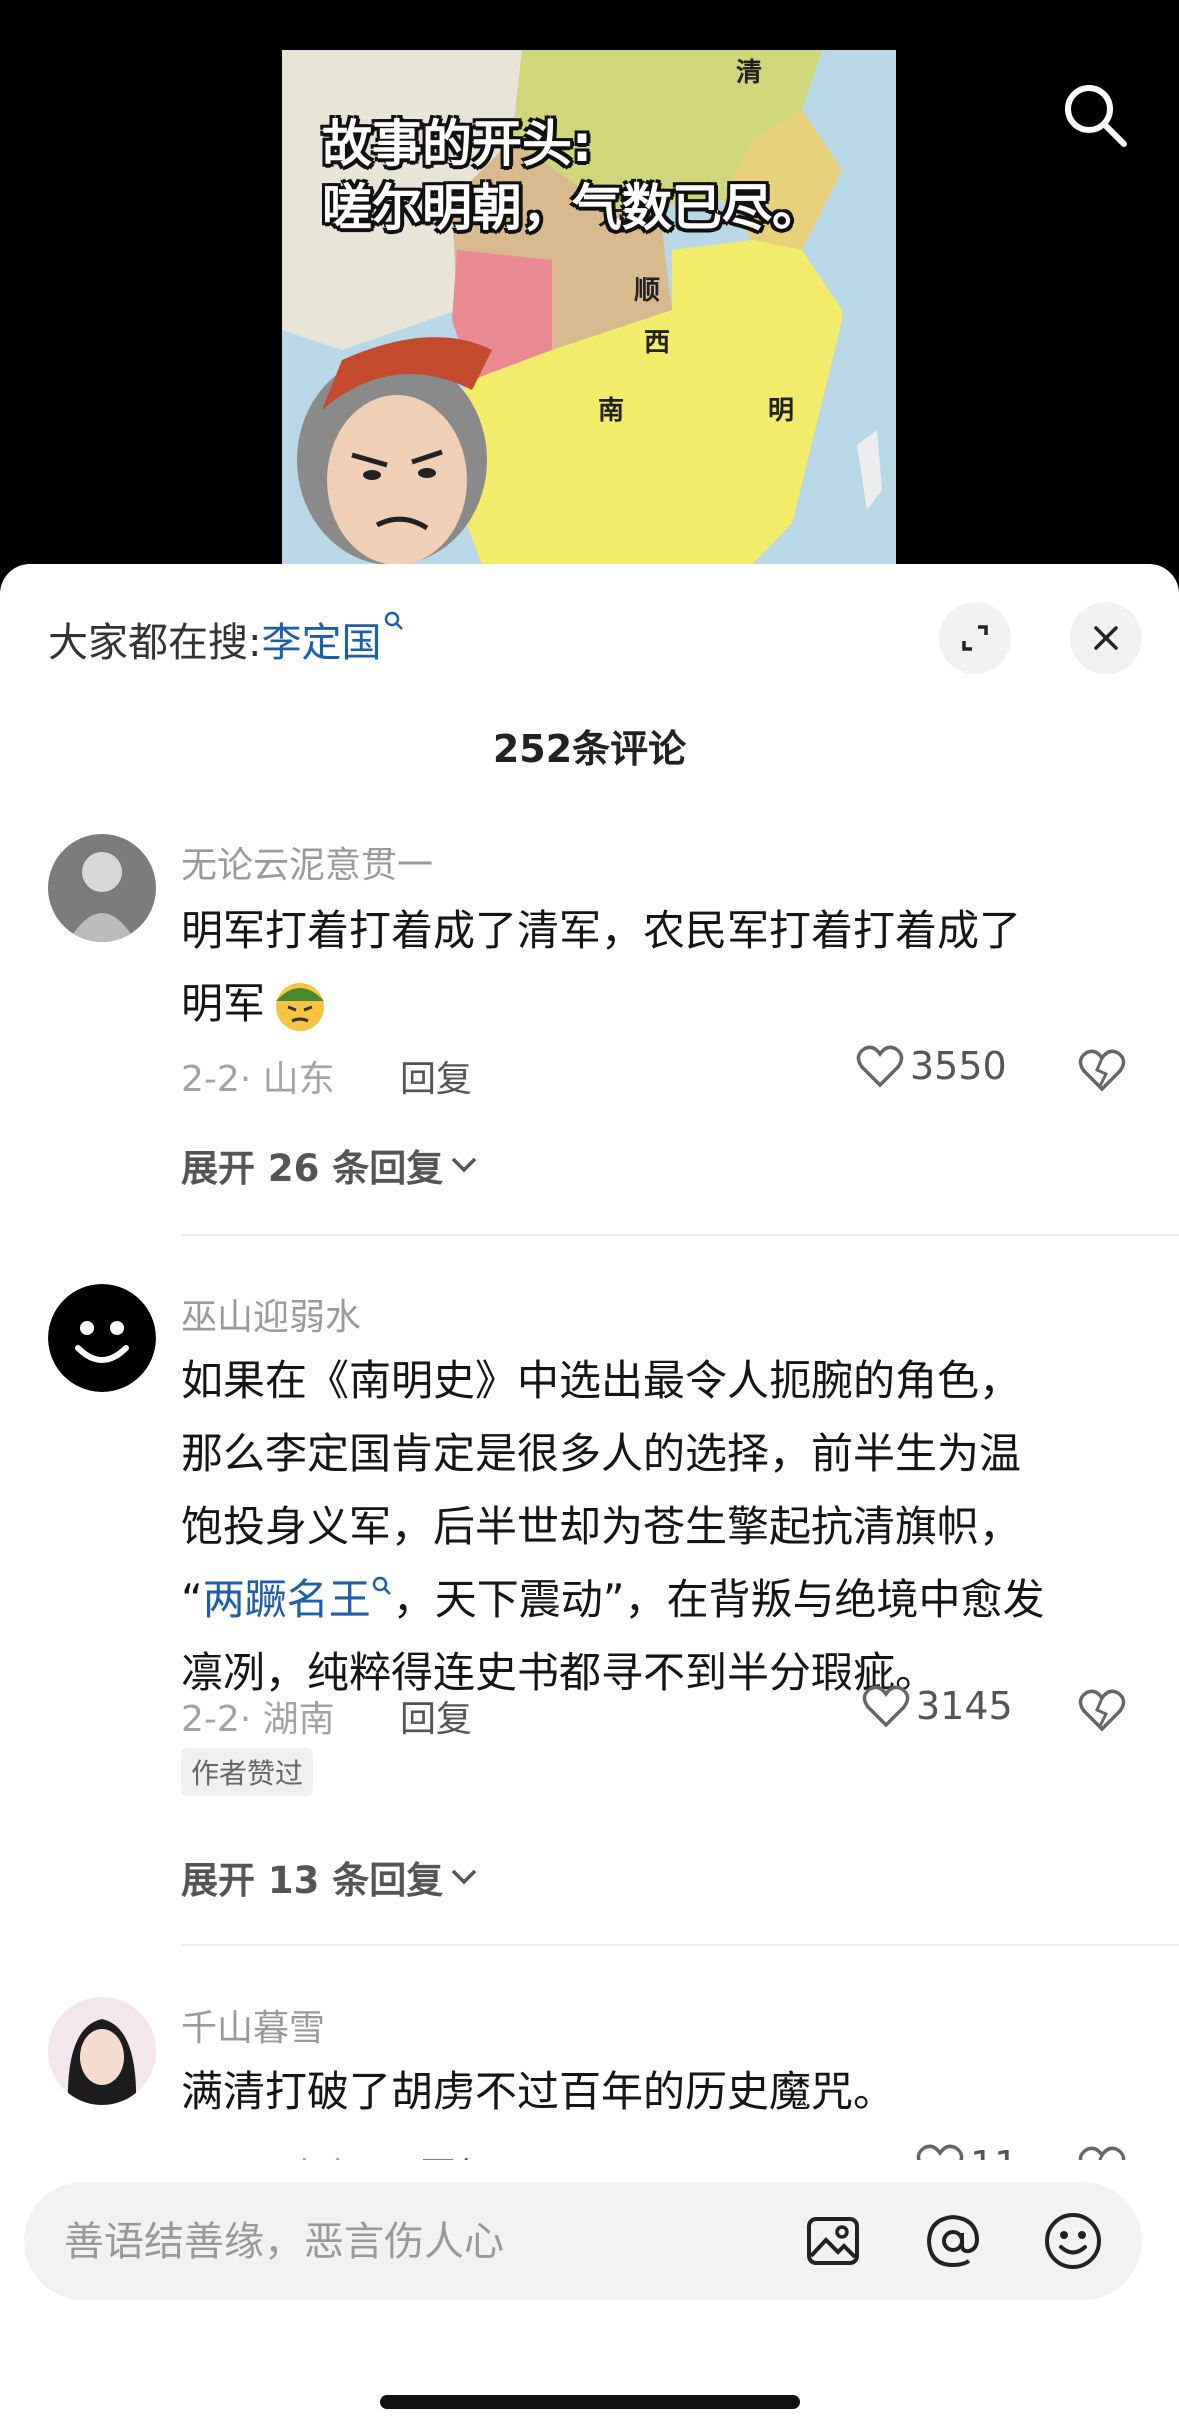 The width and height of the screenshot is (1179, 2430). I want to click on comment-text: 满清打破了胡虏不过百年的历史魔咒。, so click(656, 2091).